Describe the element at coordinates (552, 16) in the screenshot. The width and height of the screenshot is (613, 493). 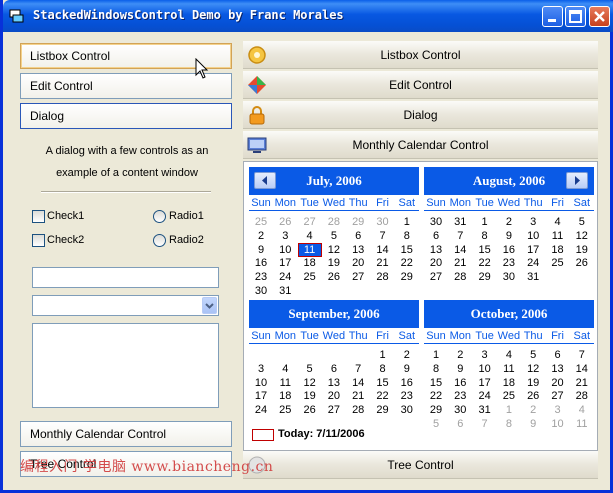
I see `minimize-button` at that location.